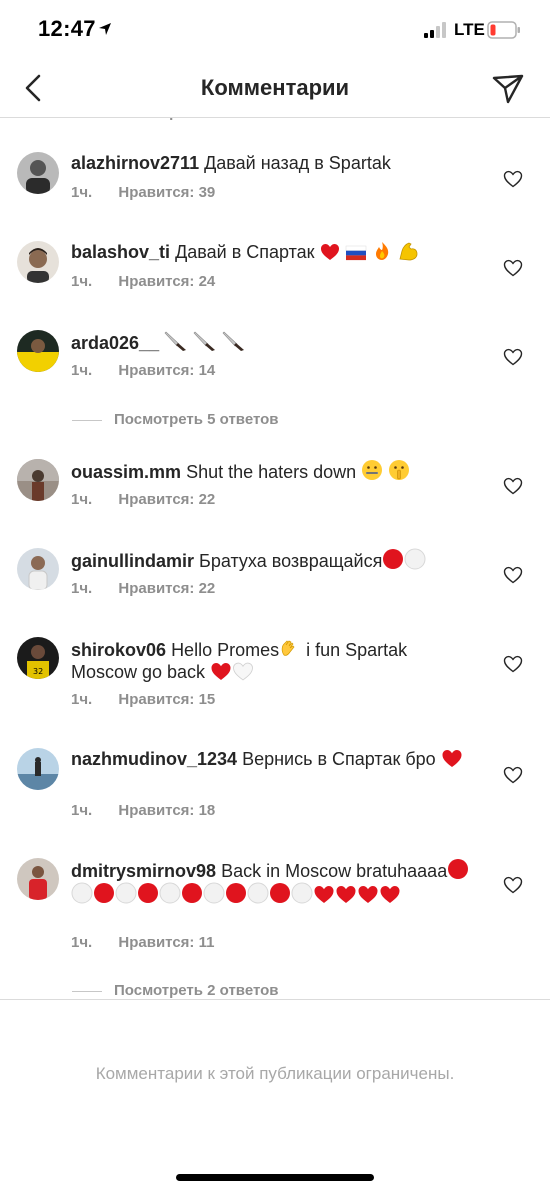 Image resolution: width=550 pixels, height=1191 pixels. What do you see at coordinates (381, 251) in the screenshot?
I see `fire-emoji` at bounding box center [381, 251].